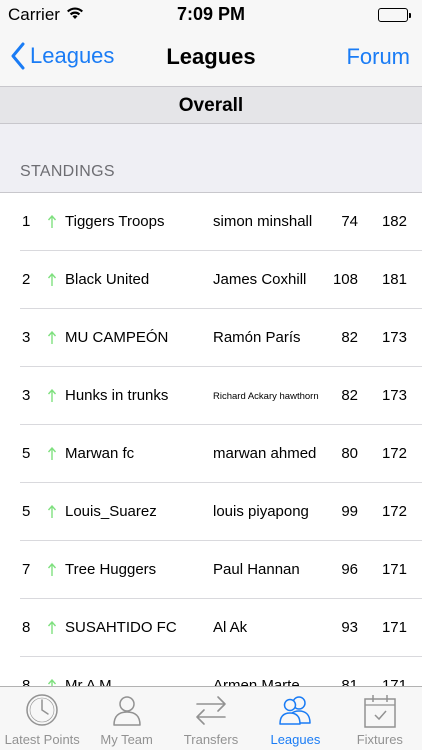  What do you see at coordinates (211, 512) in the screenshot?
I see `table-row: 5 Louis_Suarez louis piyapong 99 172` at bounding box center [211, 512].